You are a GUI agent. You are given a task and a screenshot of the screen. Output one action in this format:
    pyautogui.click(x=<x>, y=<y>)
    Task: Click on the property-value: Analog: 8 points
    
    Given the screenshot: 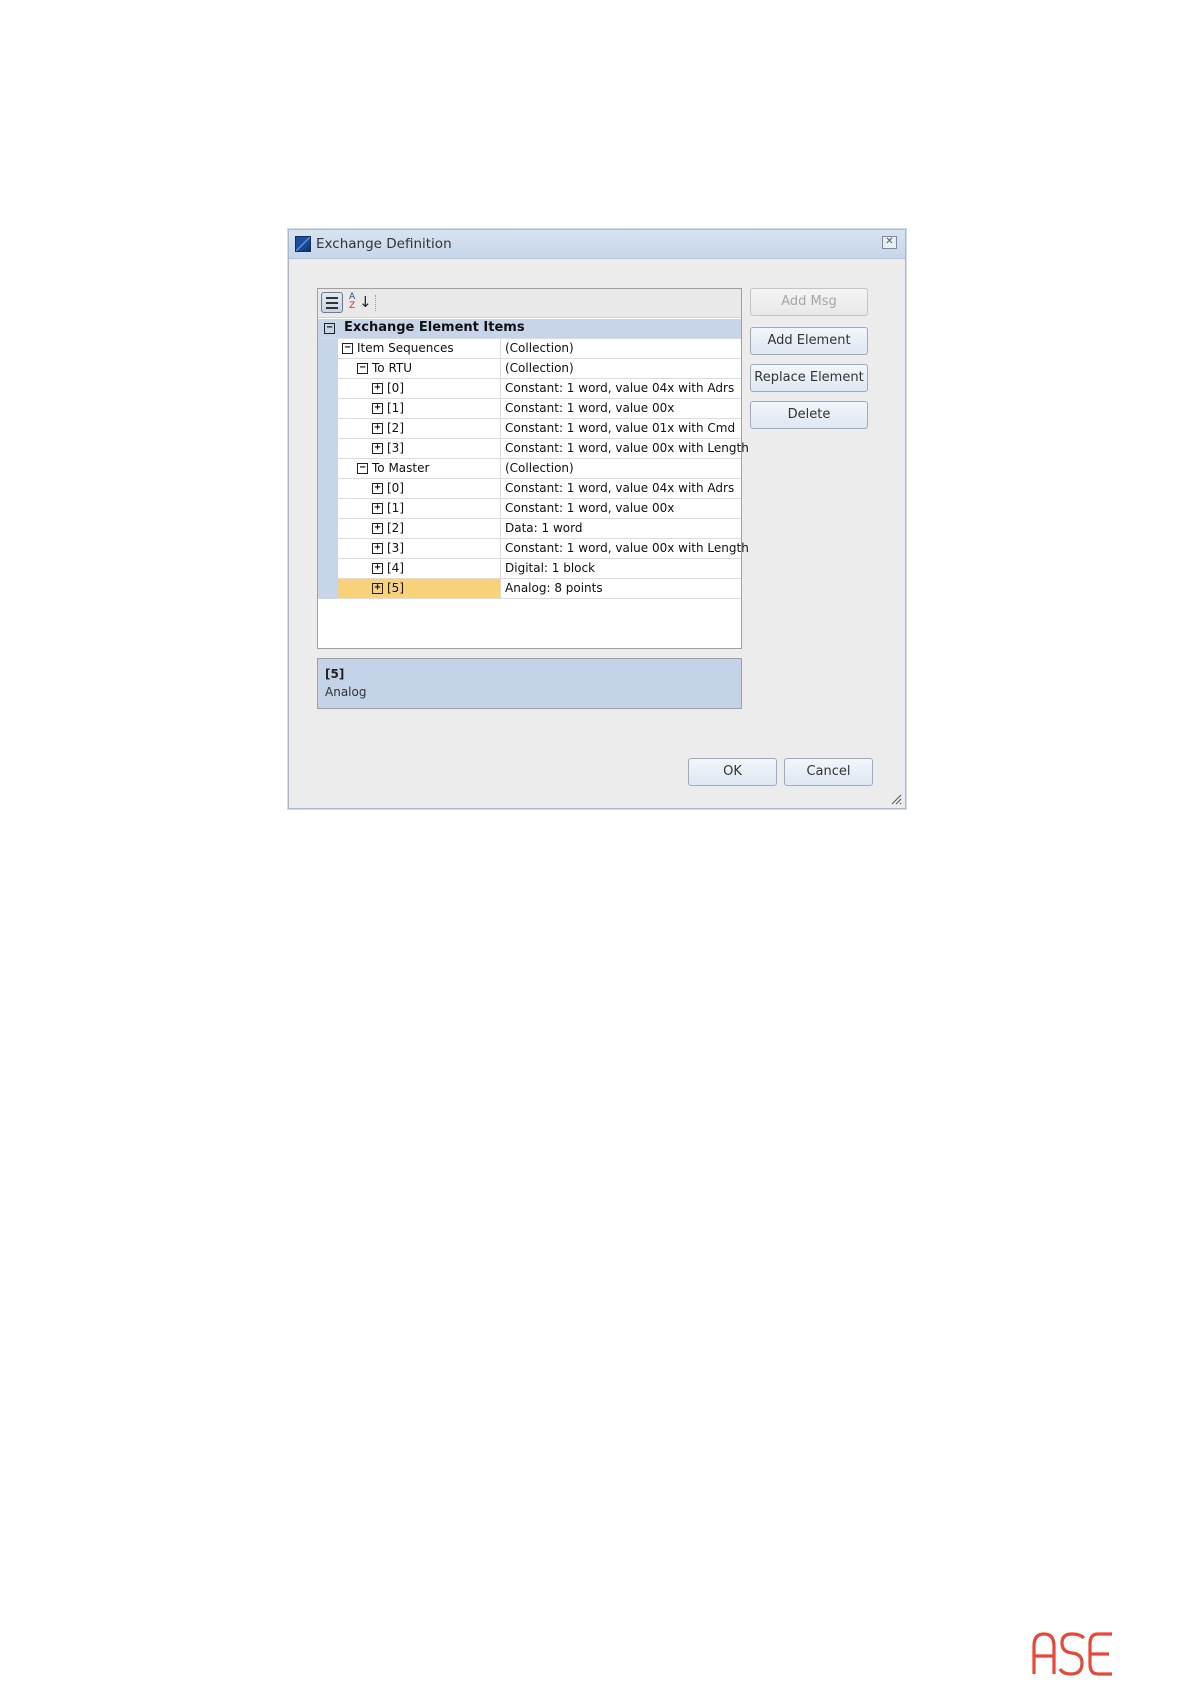 What is the action you would take?
    pyautogui.click(x=554, y=588)
    